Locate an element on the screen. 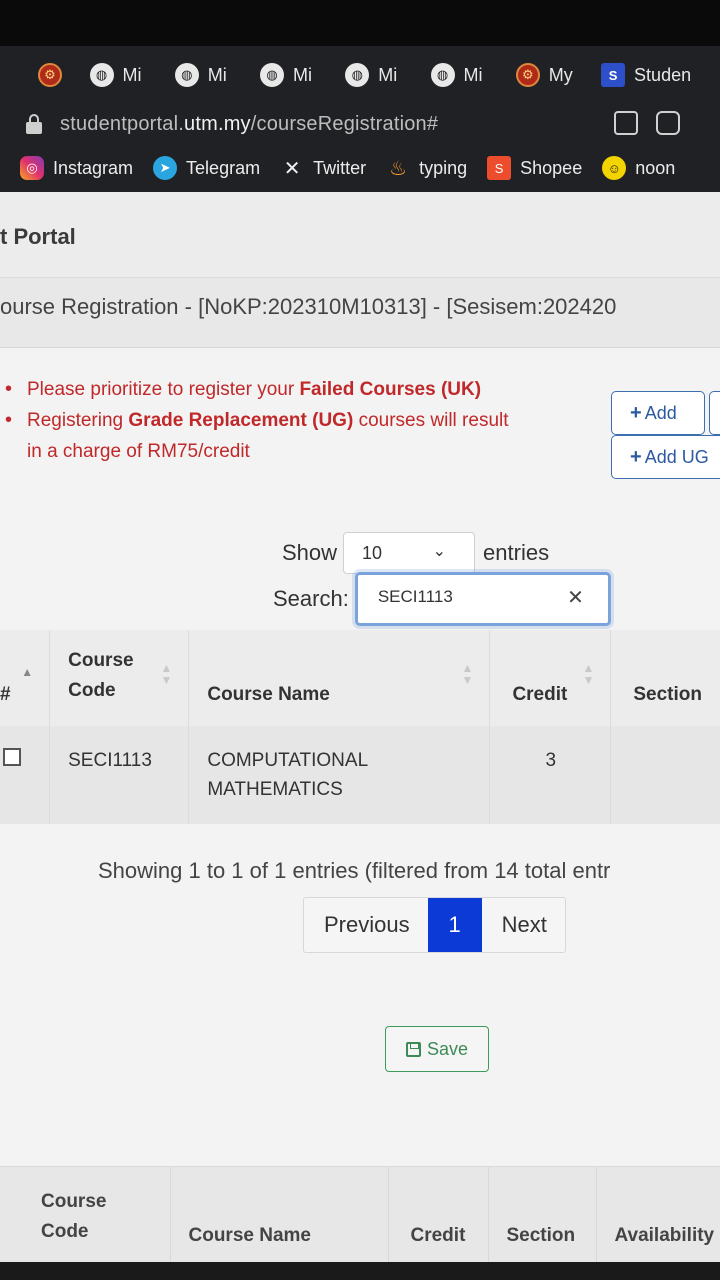  note-text: Please prioritize to register your is located at coordinates (163, 389).